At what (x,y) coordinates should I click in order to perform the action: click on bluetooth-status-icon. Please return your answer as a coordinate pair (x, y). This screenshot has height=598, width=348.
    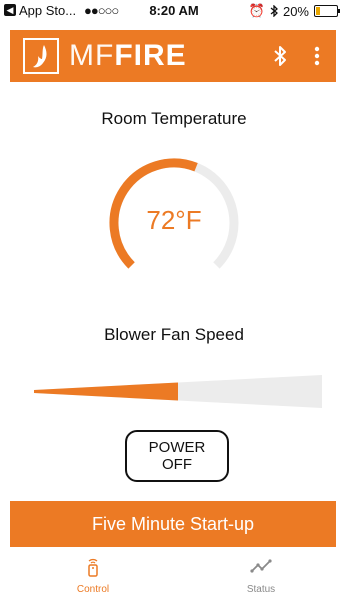
    Looking at the image, I should click on (274, 11).